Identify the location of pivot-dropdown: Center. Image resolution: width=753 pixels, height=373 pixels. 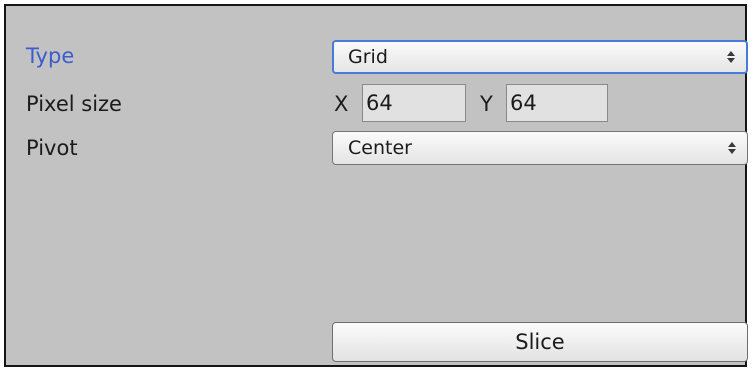
(540, 148).